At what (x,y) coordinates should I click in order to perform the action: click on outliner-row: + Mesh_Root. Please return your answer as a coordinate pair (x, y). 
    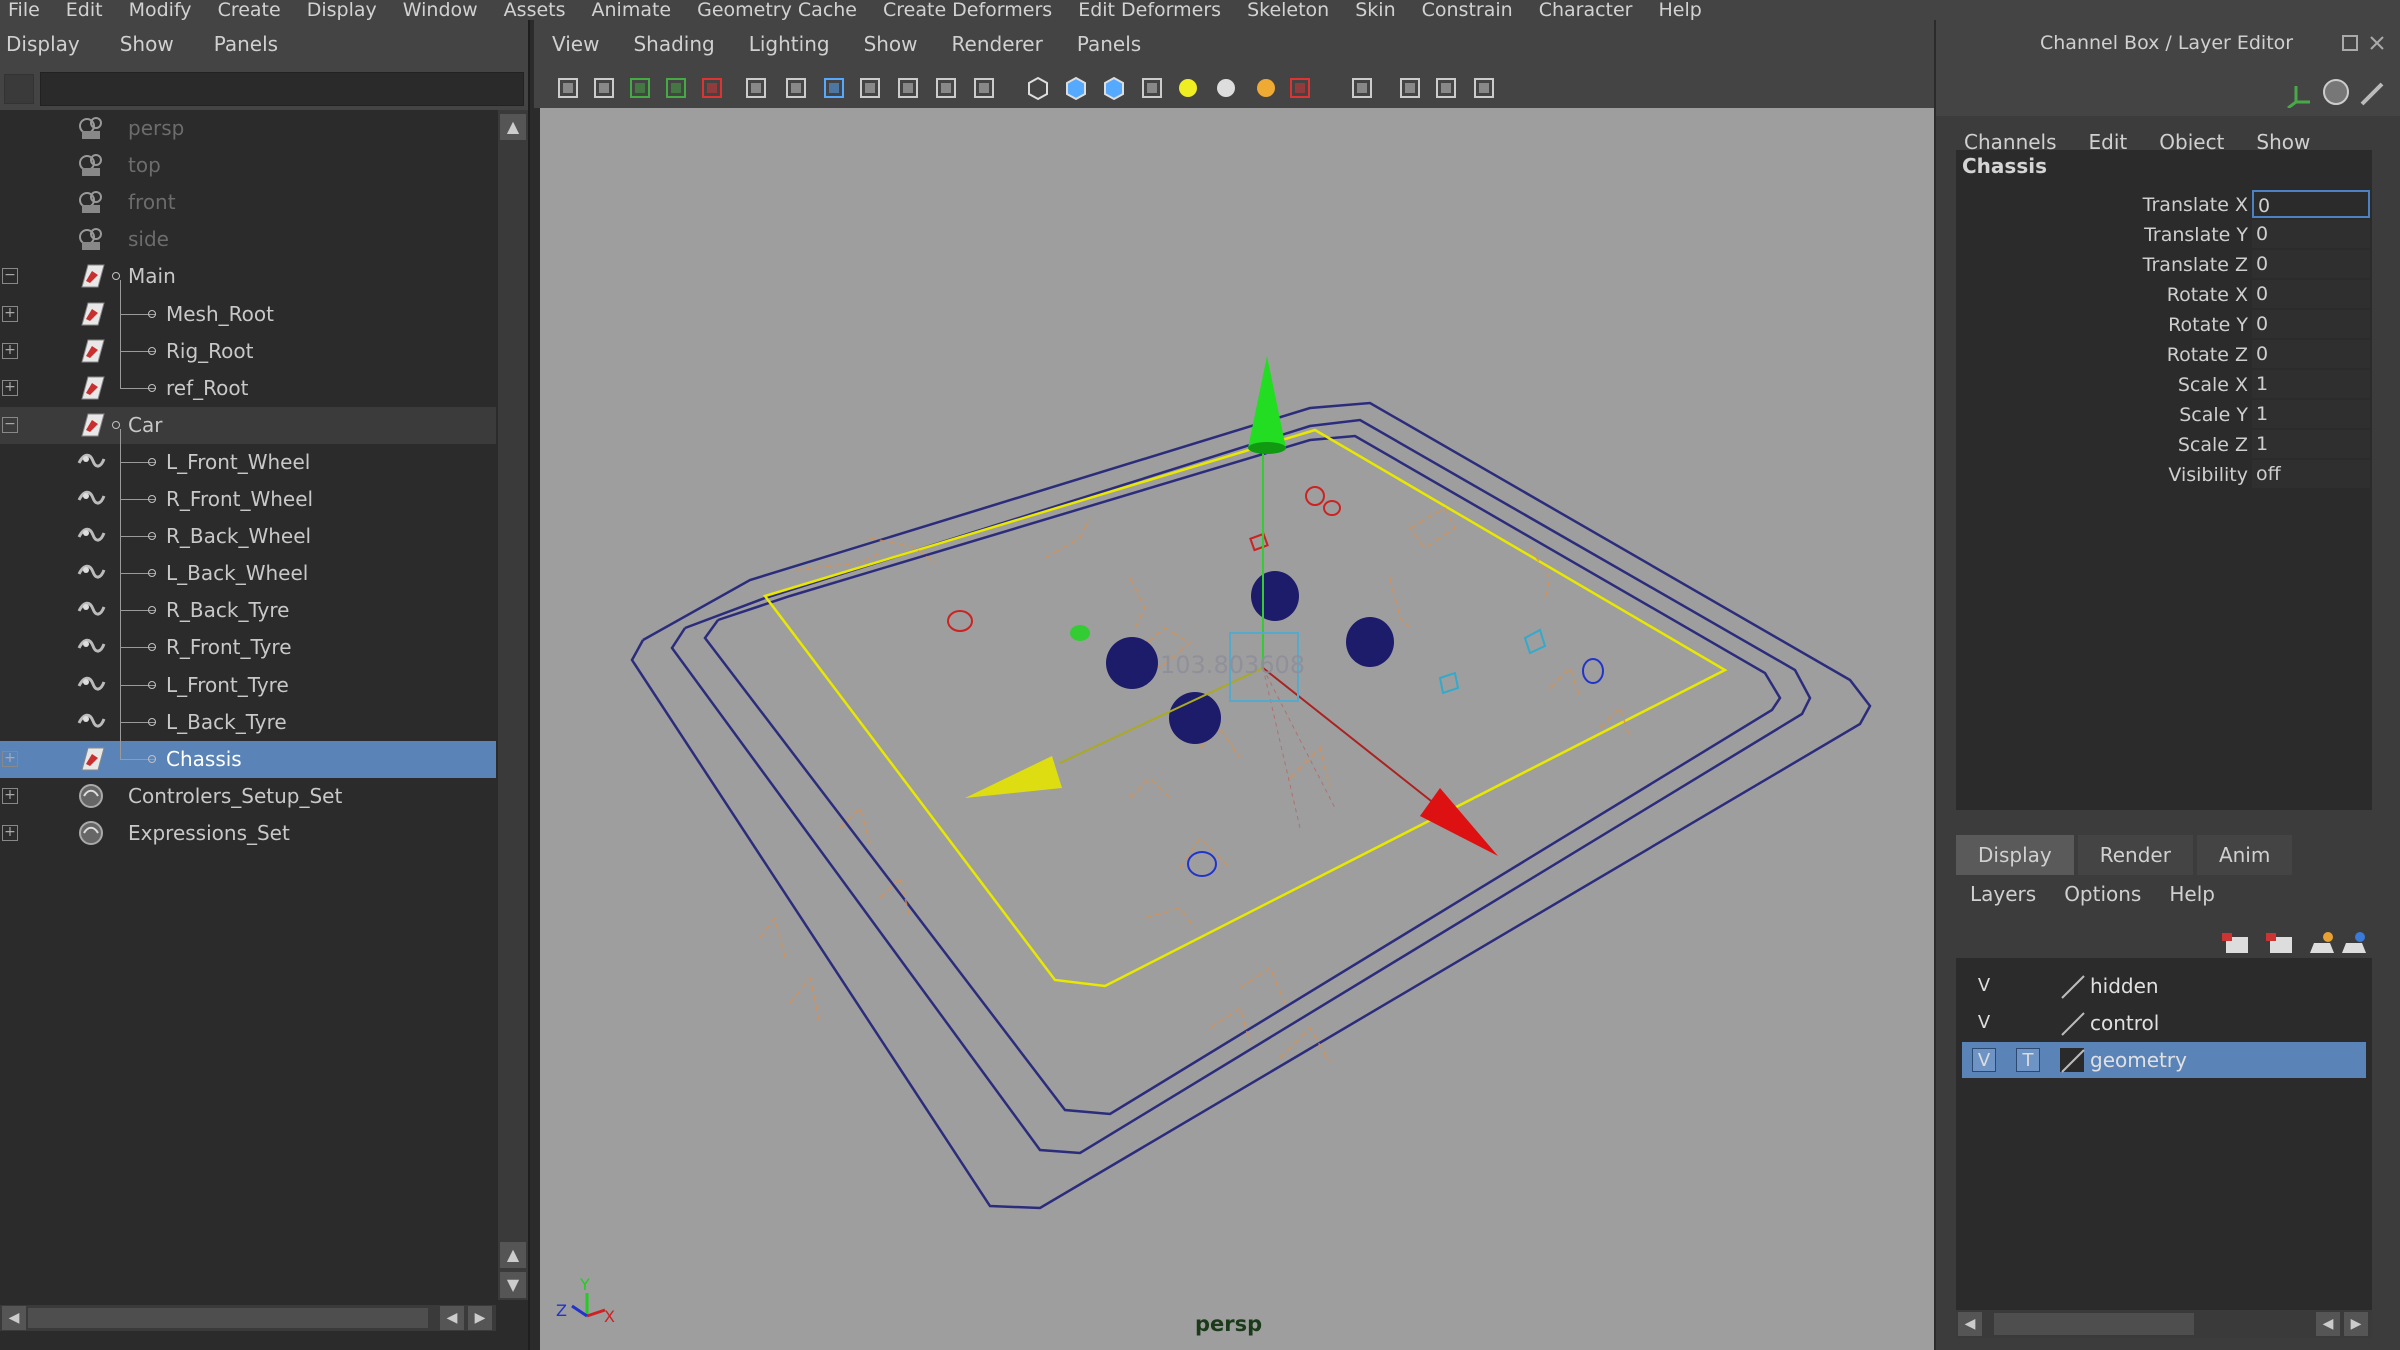
    Looking at the image, I should click on (248, 314).